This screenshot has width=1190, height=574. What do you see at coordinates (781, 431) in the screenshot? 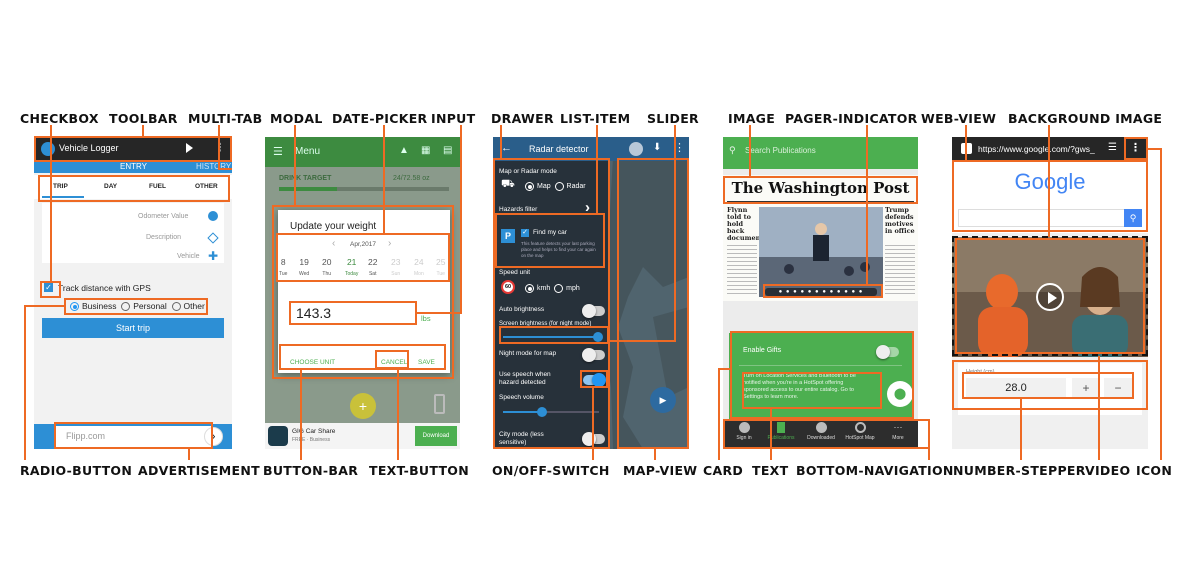
I see `nav-publications: Publications` at bounding box center [781, 431].